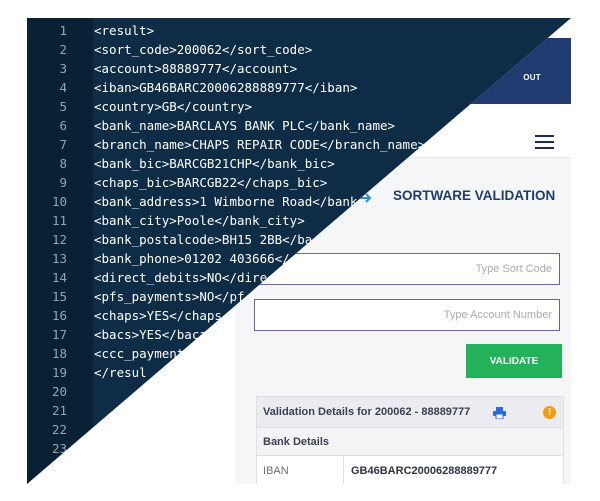  Describe the element at coordinates (203, 239) in the screenshot. I see `code-text: <bank_postalcode>BH15 2BB</ba` at that location.